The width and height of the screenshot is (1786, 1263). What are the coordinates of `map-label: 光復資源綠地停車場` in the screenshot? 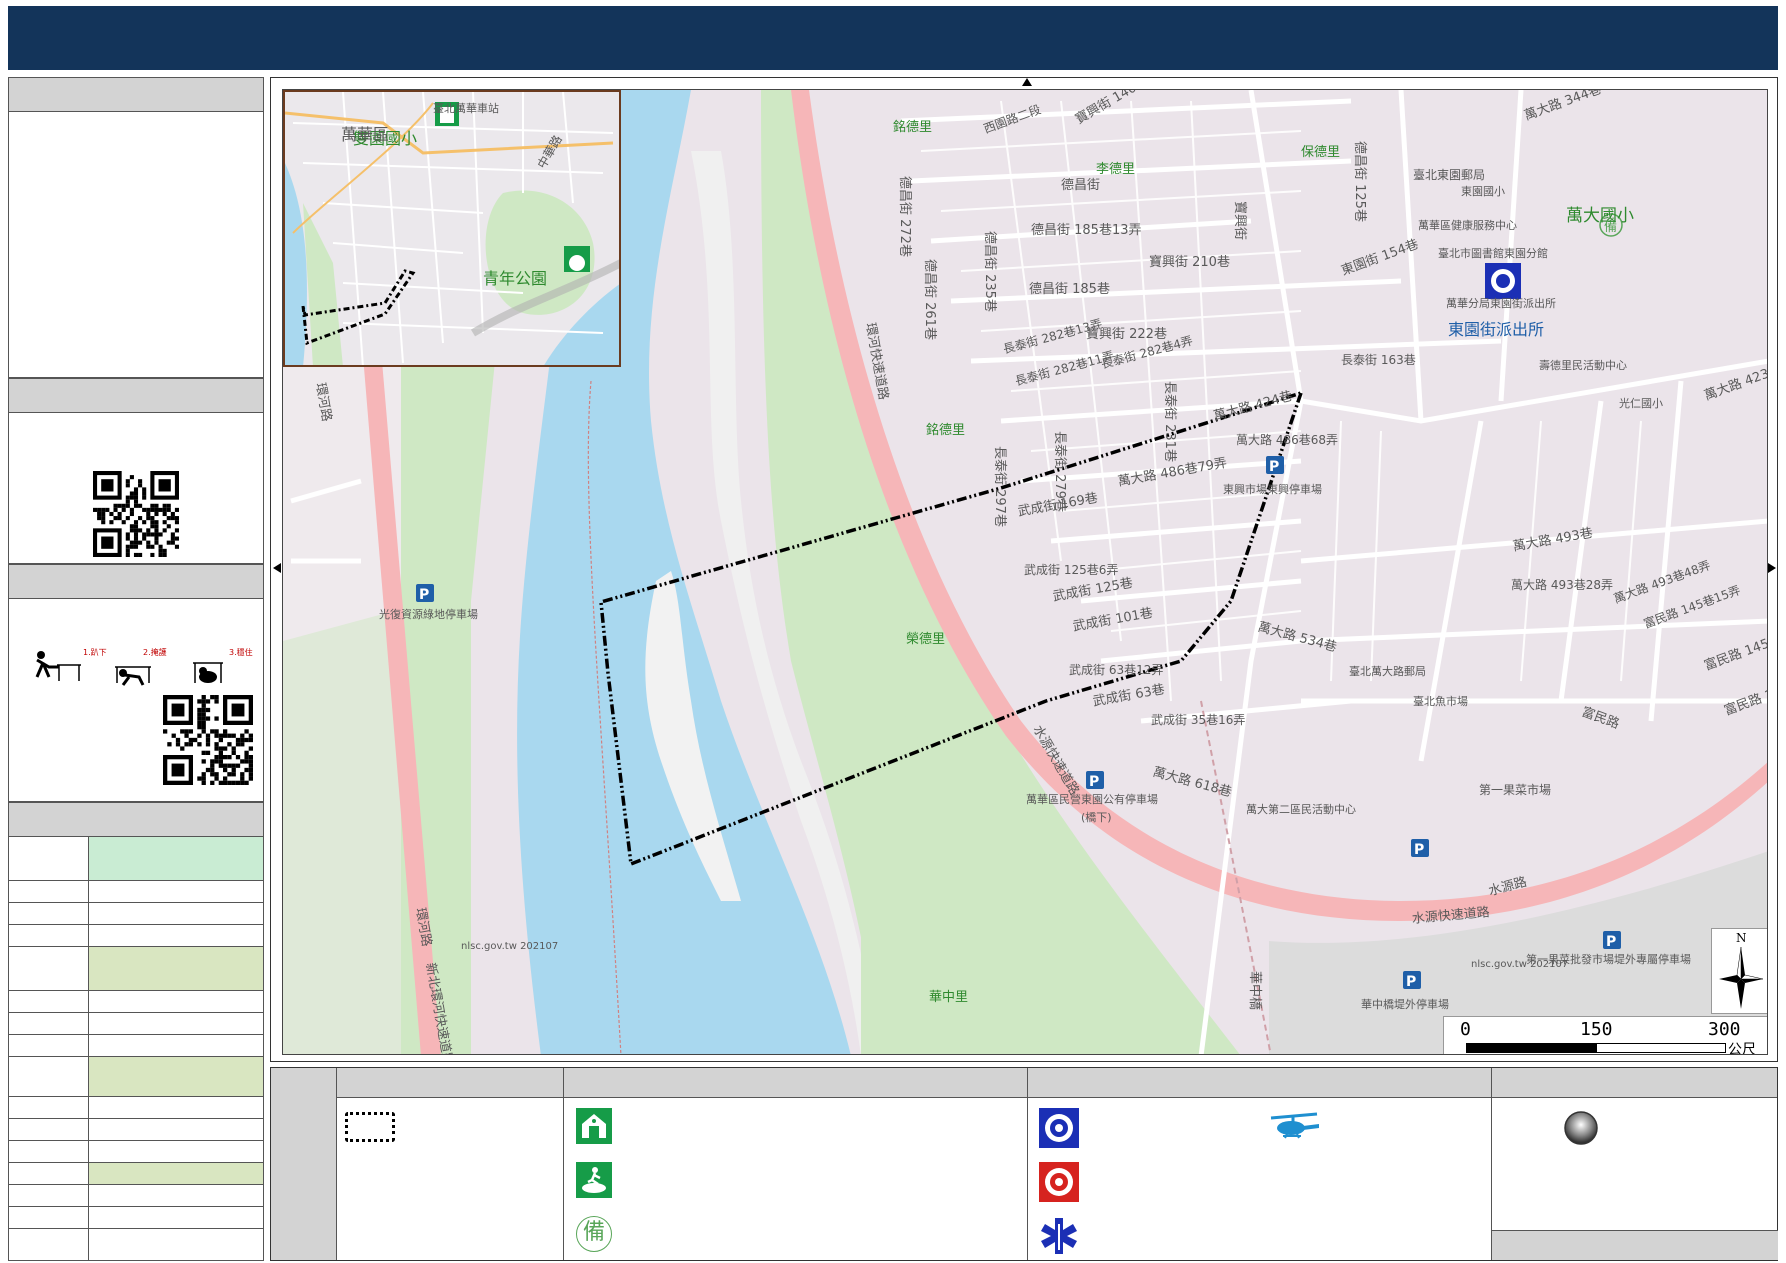 It's located at (428, 614).